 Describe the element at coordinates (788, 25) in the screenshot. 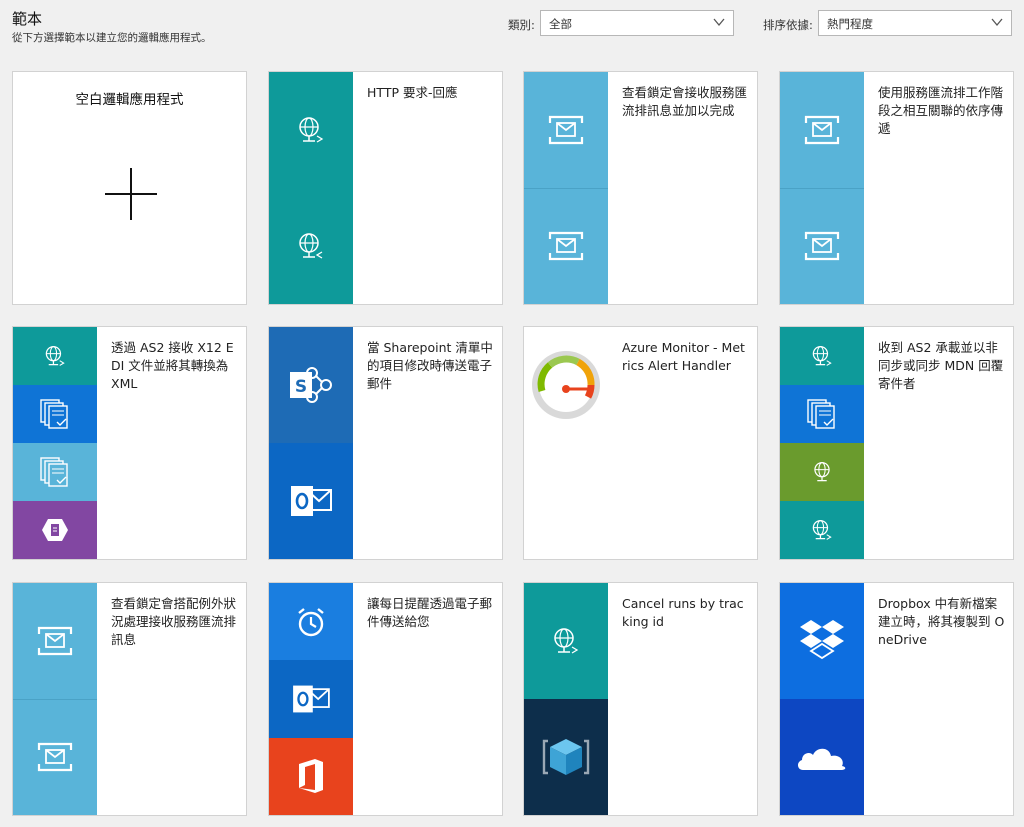

I see `sort-label: 排序依據:` at that location.